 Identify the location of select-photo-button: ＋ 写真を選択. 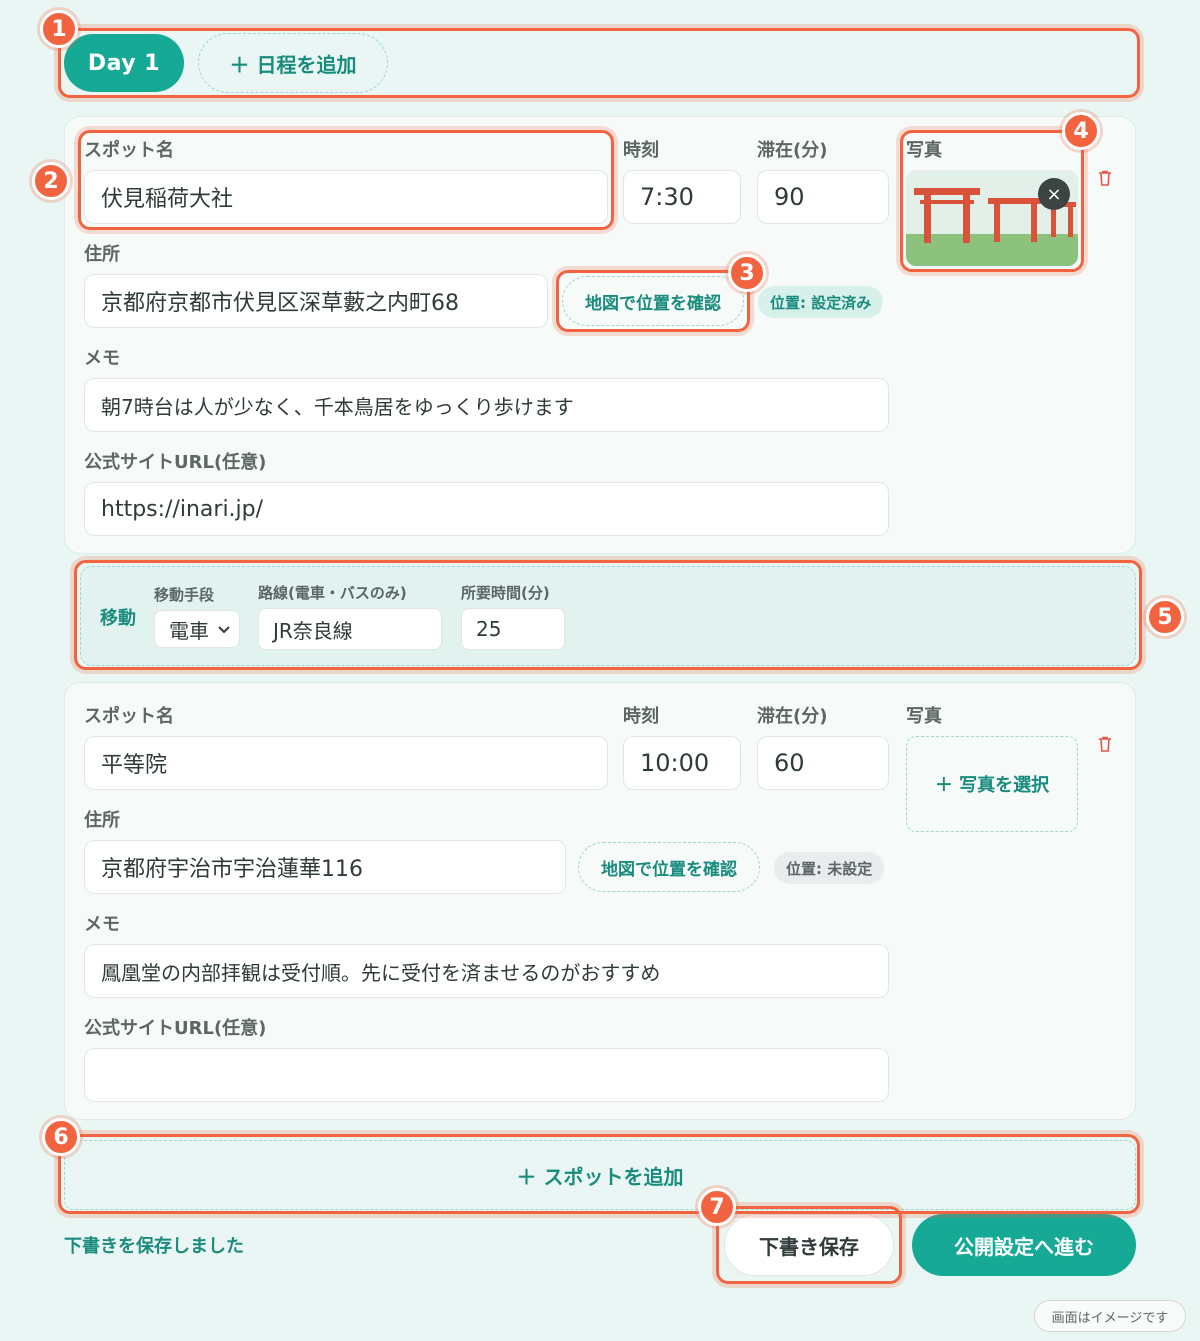
(992, 784).